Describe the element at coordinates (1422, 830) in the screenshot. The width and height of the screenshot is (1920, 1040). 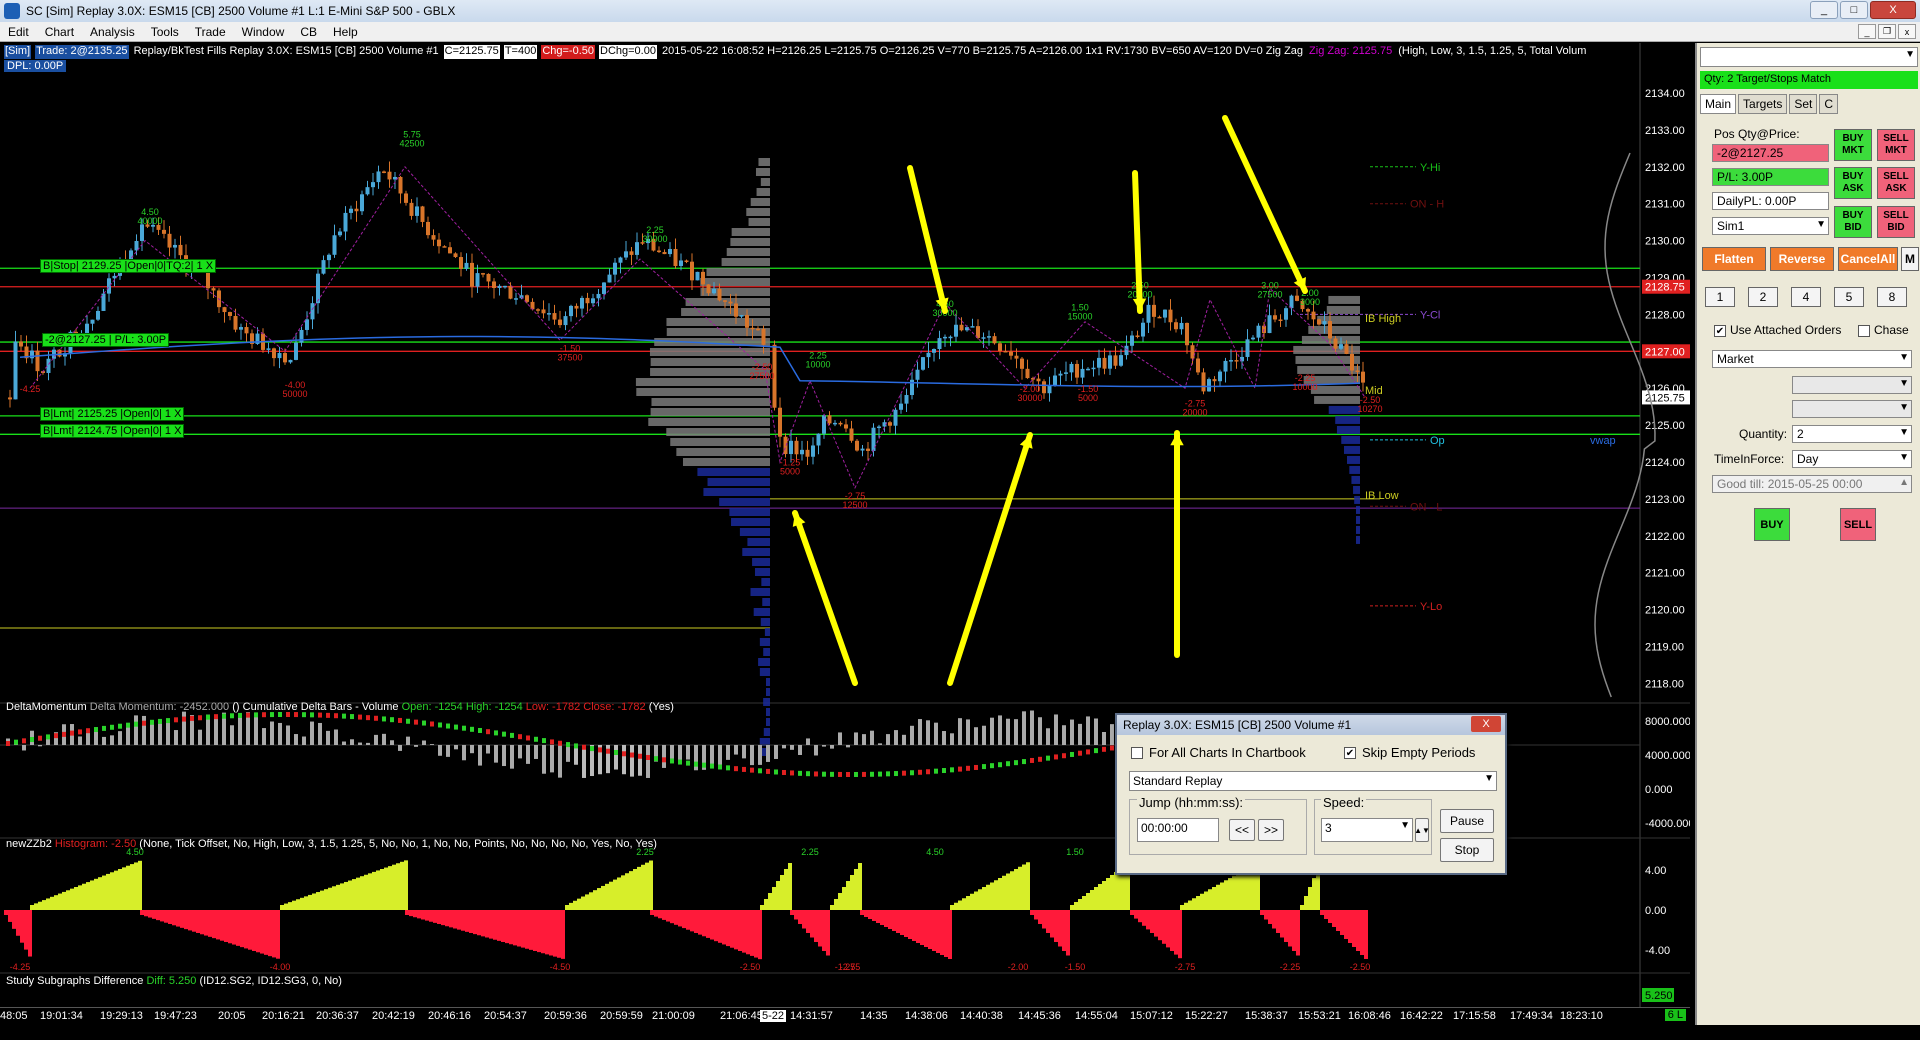
I see `speed-spinner: ▲▼` at that location.